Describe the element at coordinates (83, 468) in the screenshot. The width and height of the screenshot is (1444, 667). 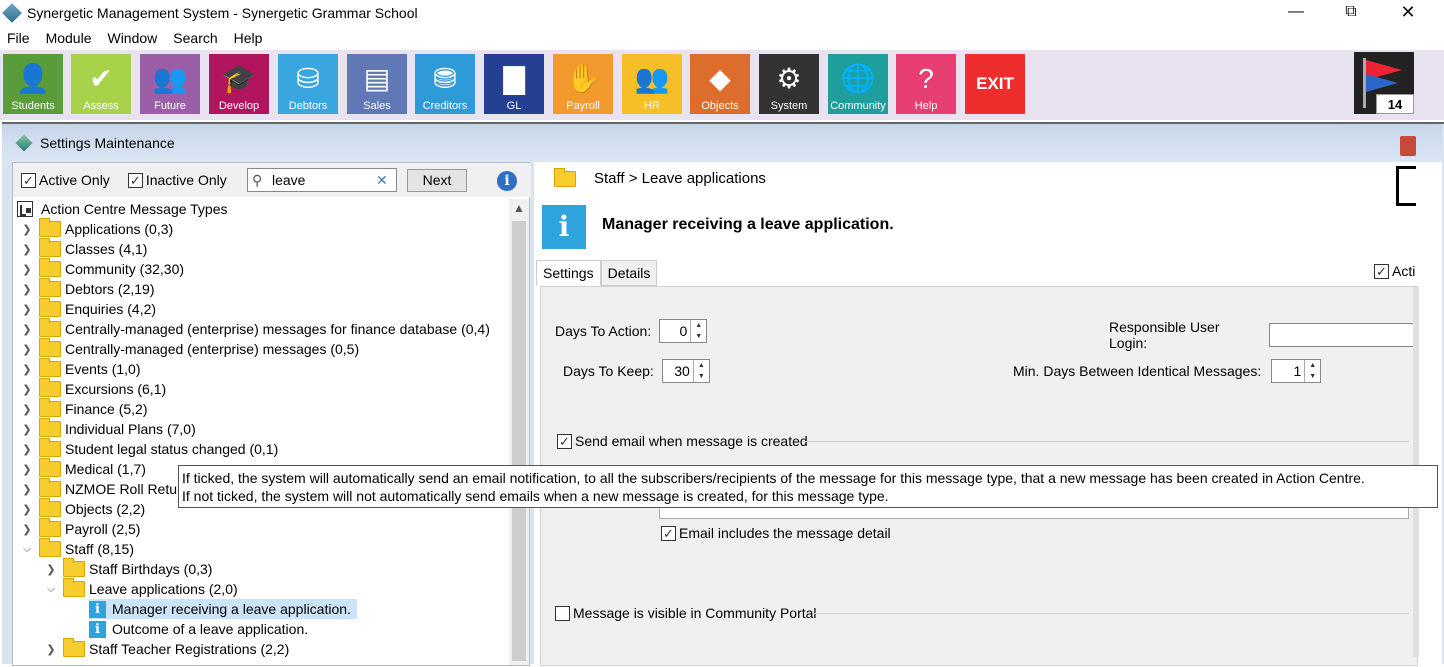
I see `tree-item: ❯ Medical (1,7)` at that location.